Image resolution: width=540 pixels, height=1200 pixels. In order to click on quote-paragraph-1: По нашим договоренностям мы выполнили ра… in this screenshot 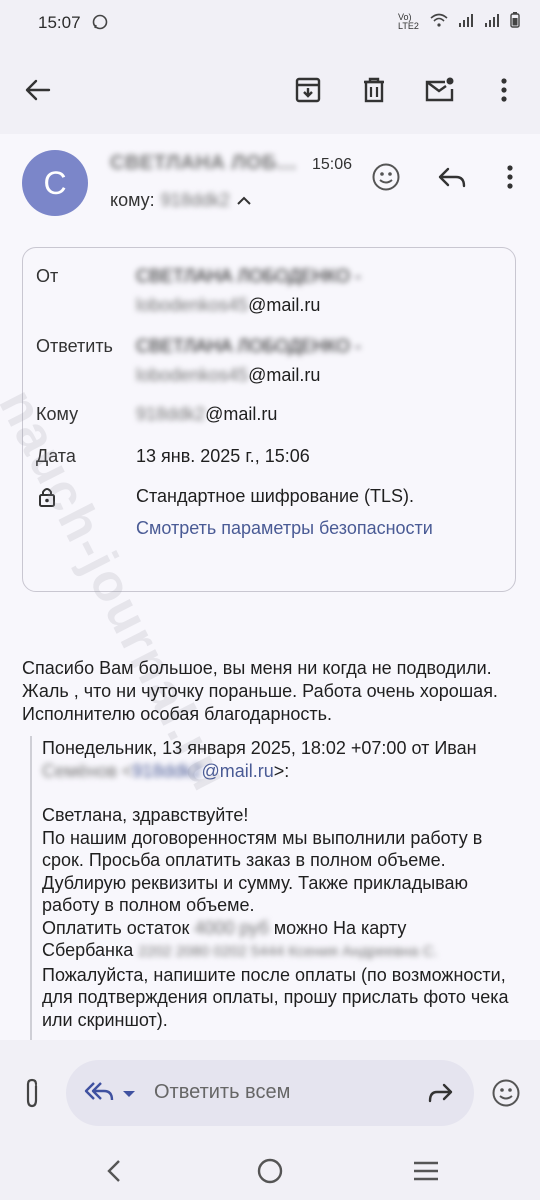, I will do `click(262, 871)`.